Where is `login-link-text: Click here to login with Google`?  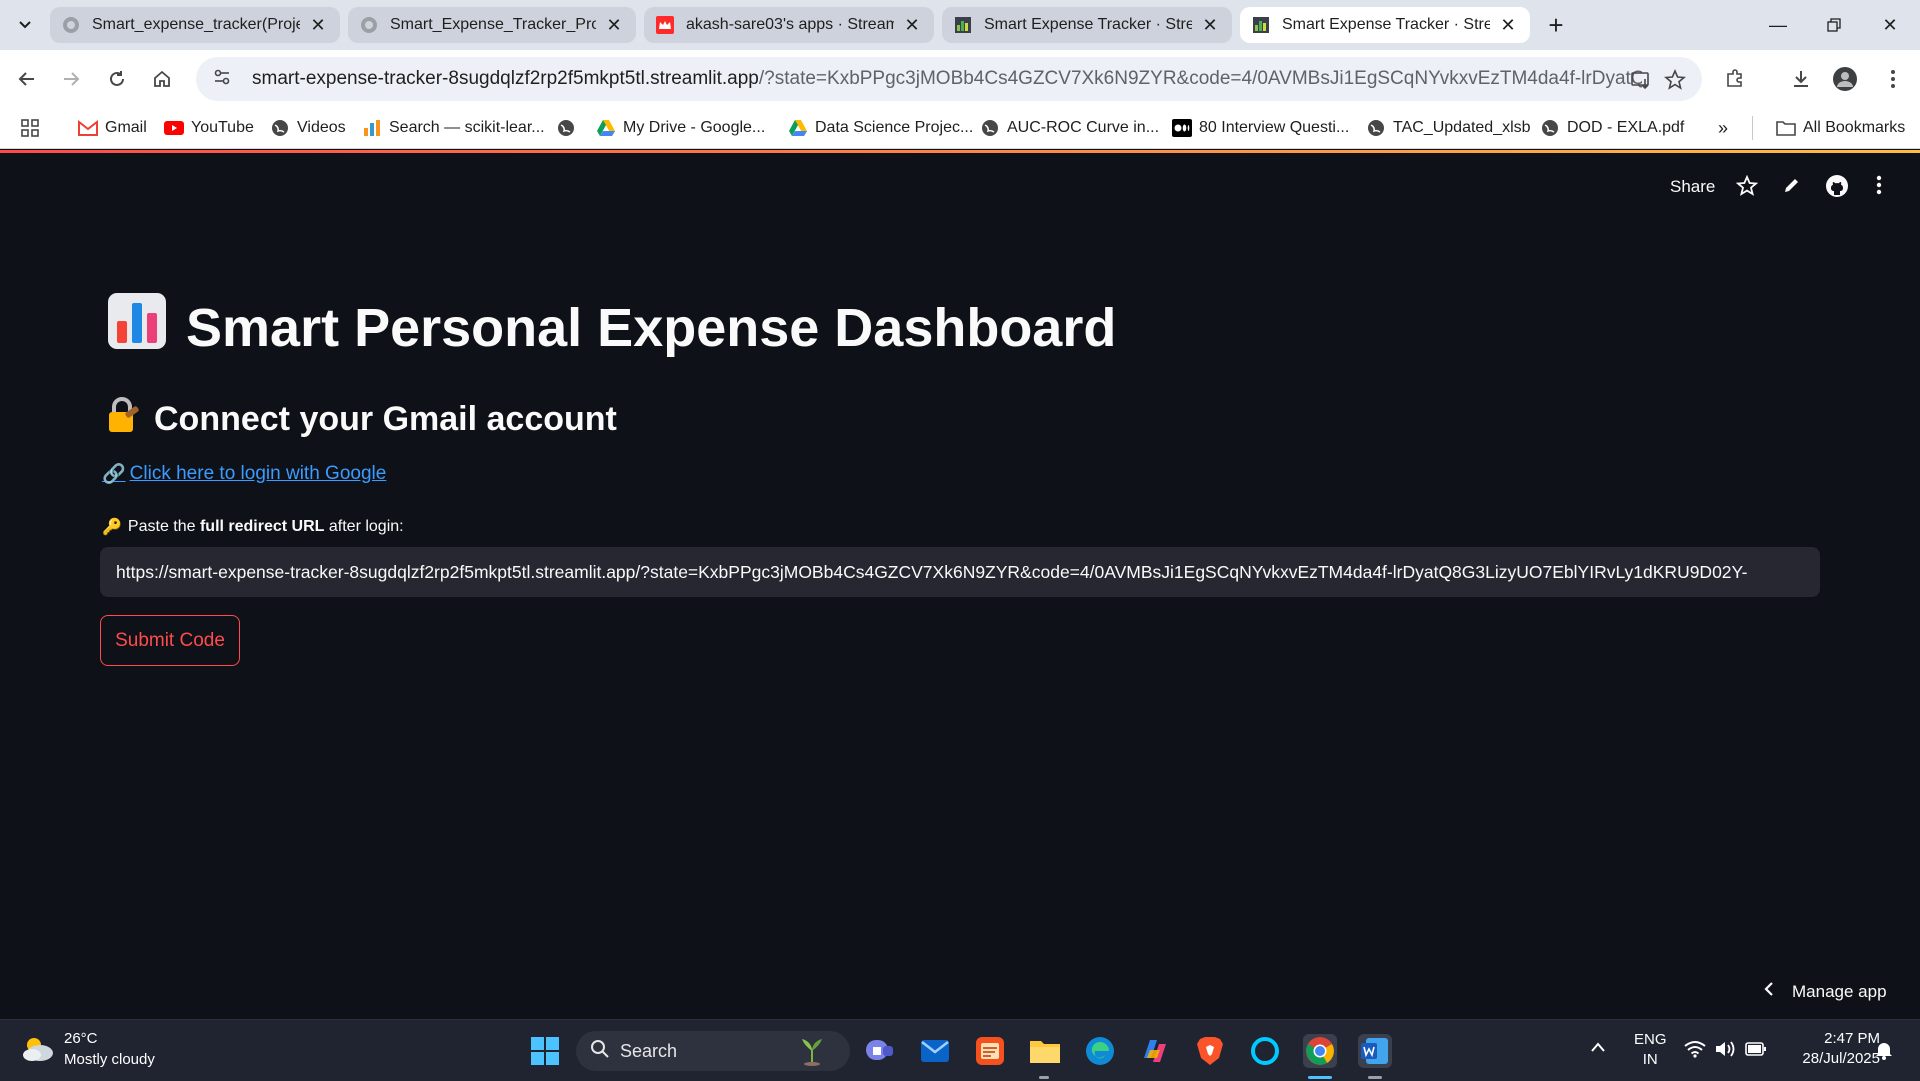
login-link-text: Click here to login with Google is located at coordinates (258, 473).